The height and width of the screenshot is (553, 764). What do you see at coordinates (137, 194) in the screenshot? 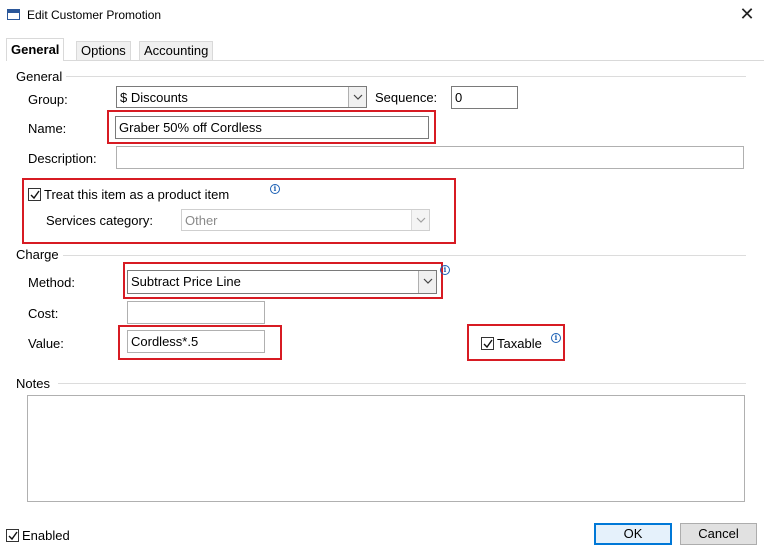
I see `product-item-label: Treat this item as a product item` at bounding box center [137, 194].